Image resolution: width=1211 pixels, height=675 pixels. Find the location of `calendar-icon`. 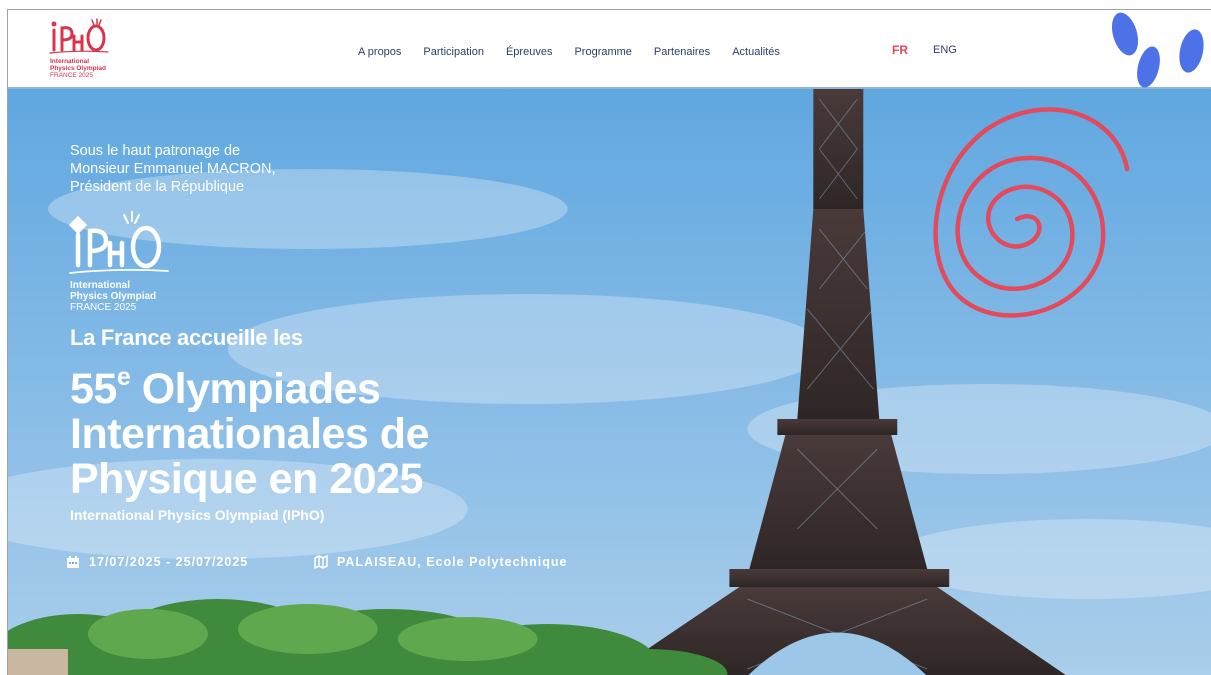

calendar-icon is located at coordinates (73, 562).